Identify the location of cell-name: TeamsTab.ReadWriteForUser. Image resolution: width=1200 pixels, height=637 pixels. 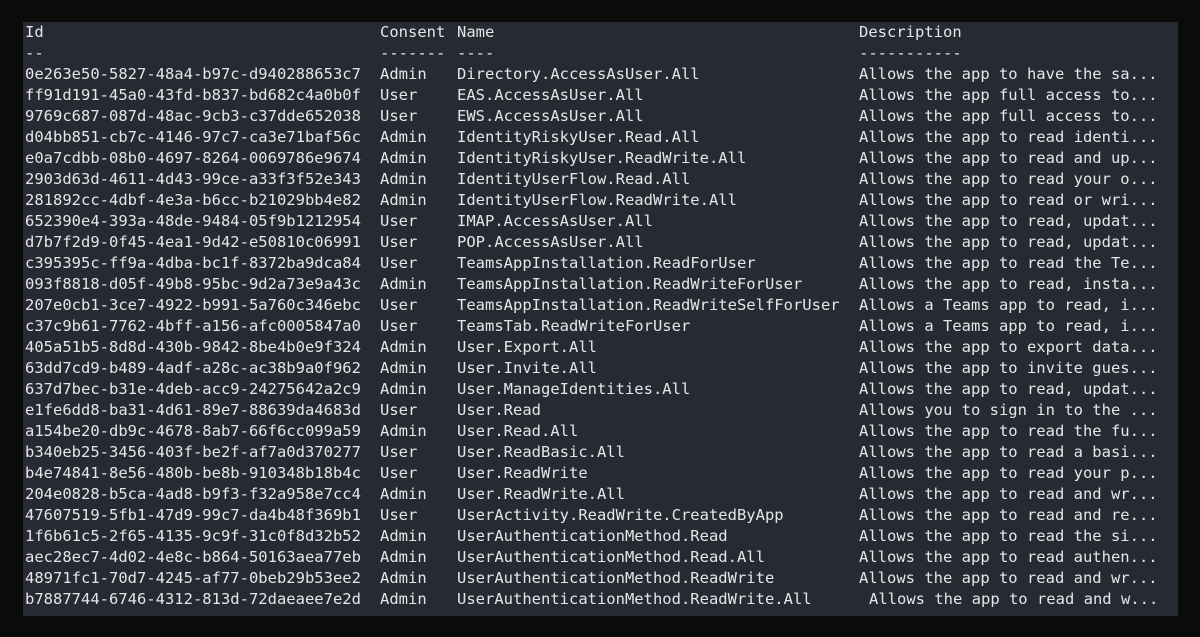
(574, 326).